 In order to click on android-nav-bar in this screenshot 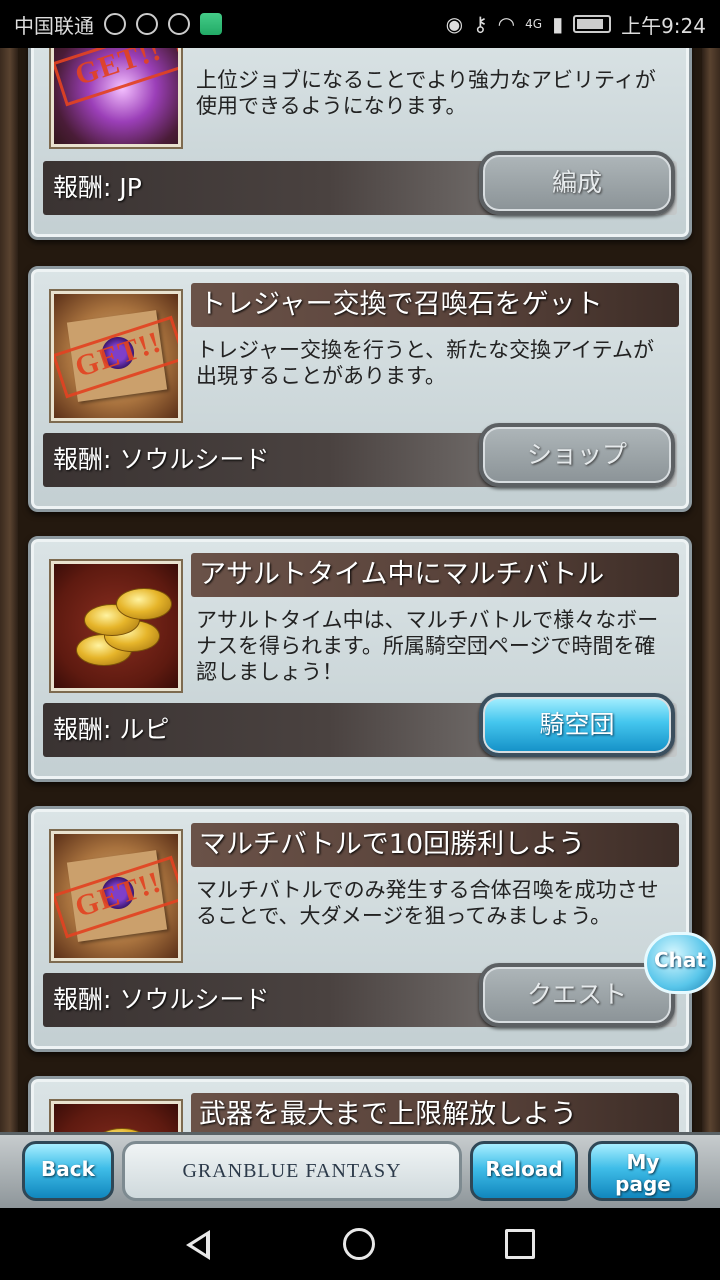, I will do `click(360, 1244)`.